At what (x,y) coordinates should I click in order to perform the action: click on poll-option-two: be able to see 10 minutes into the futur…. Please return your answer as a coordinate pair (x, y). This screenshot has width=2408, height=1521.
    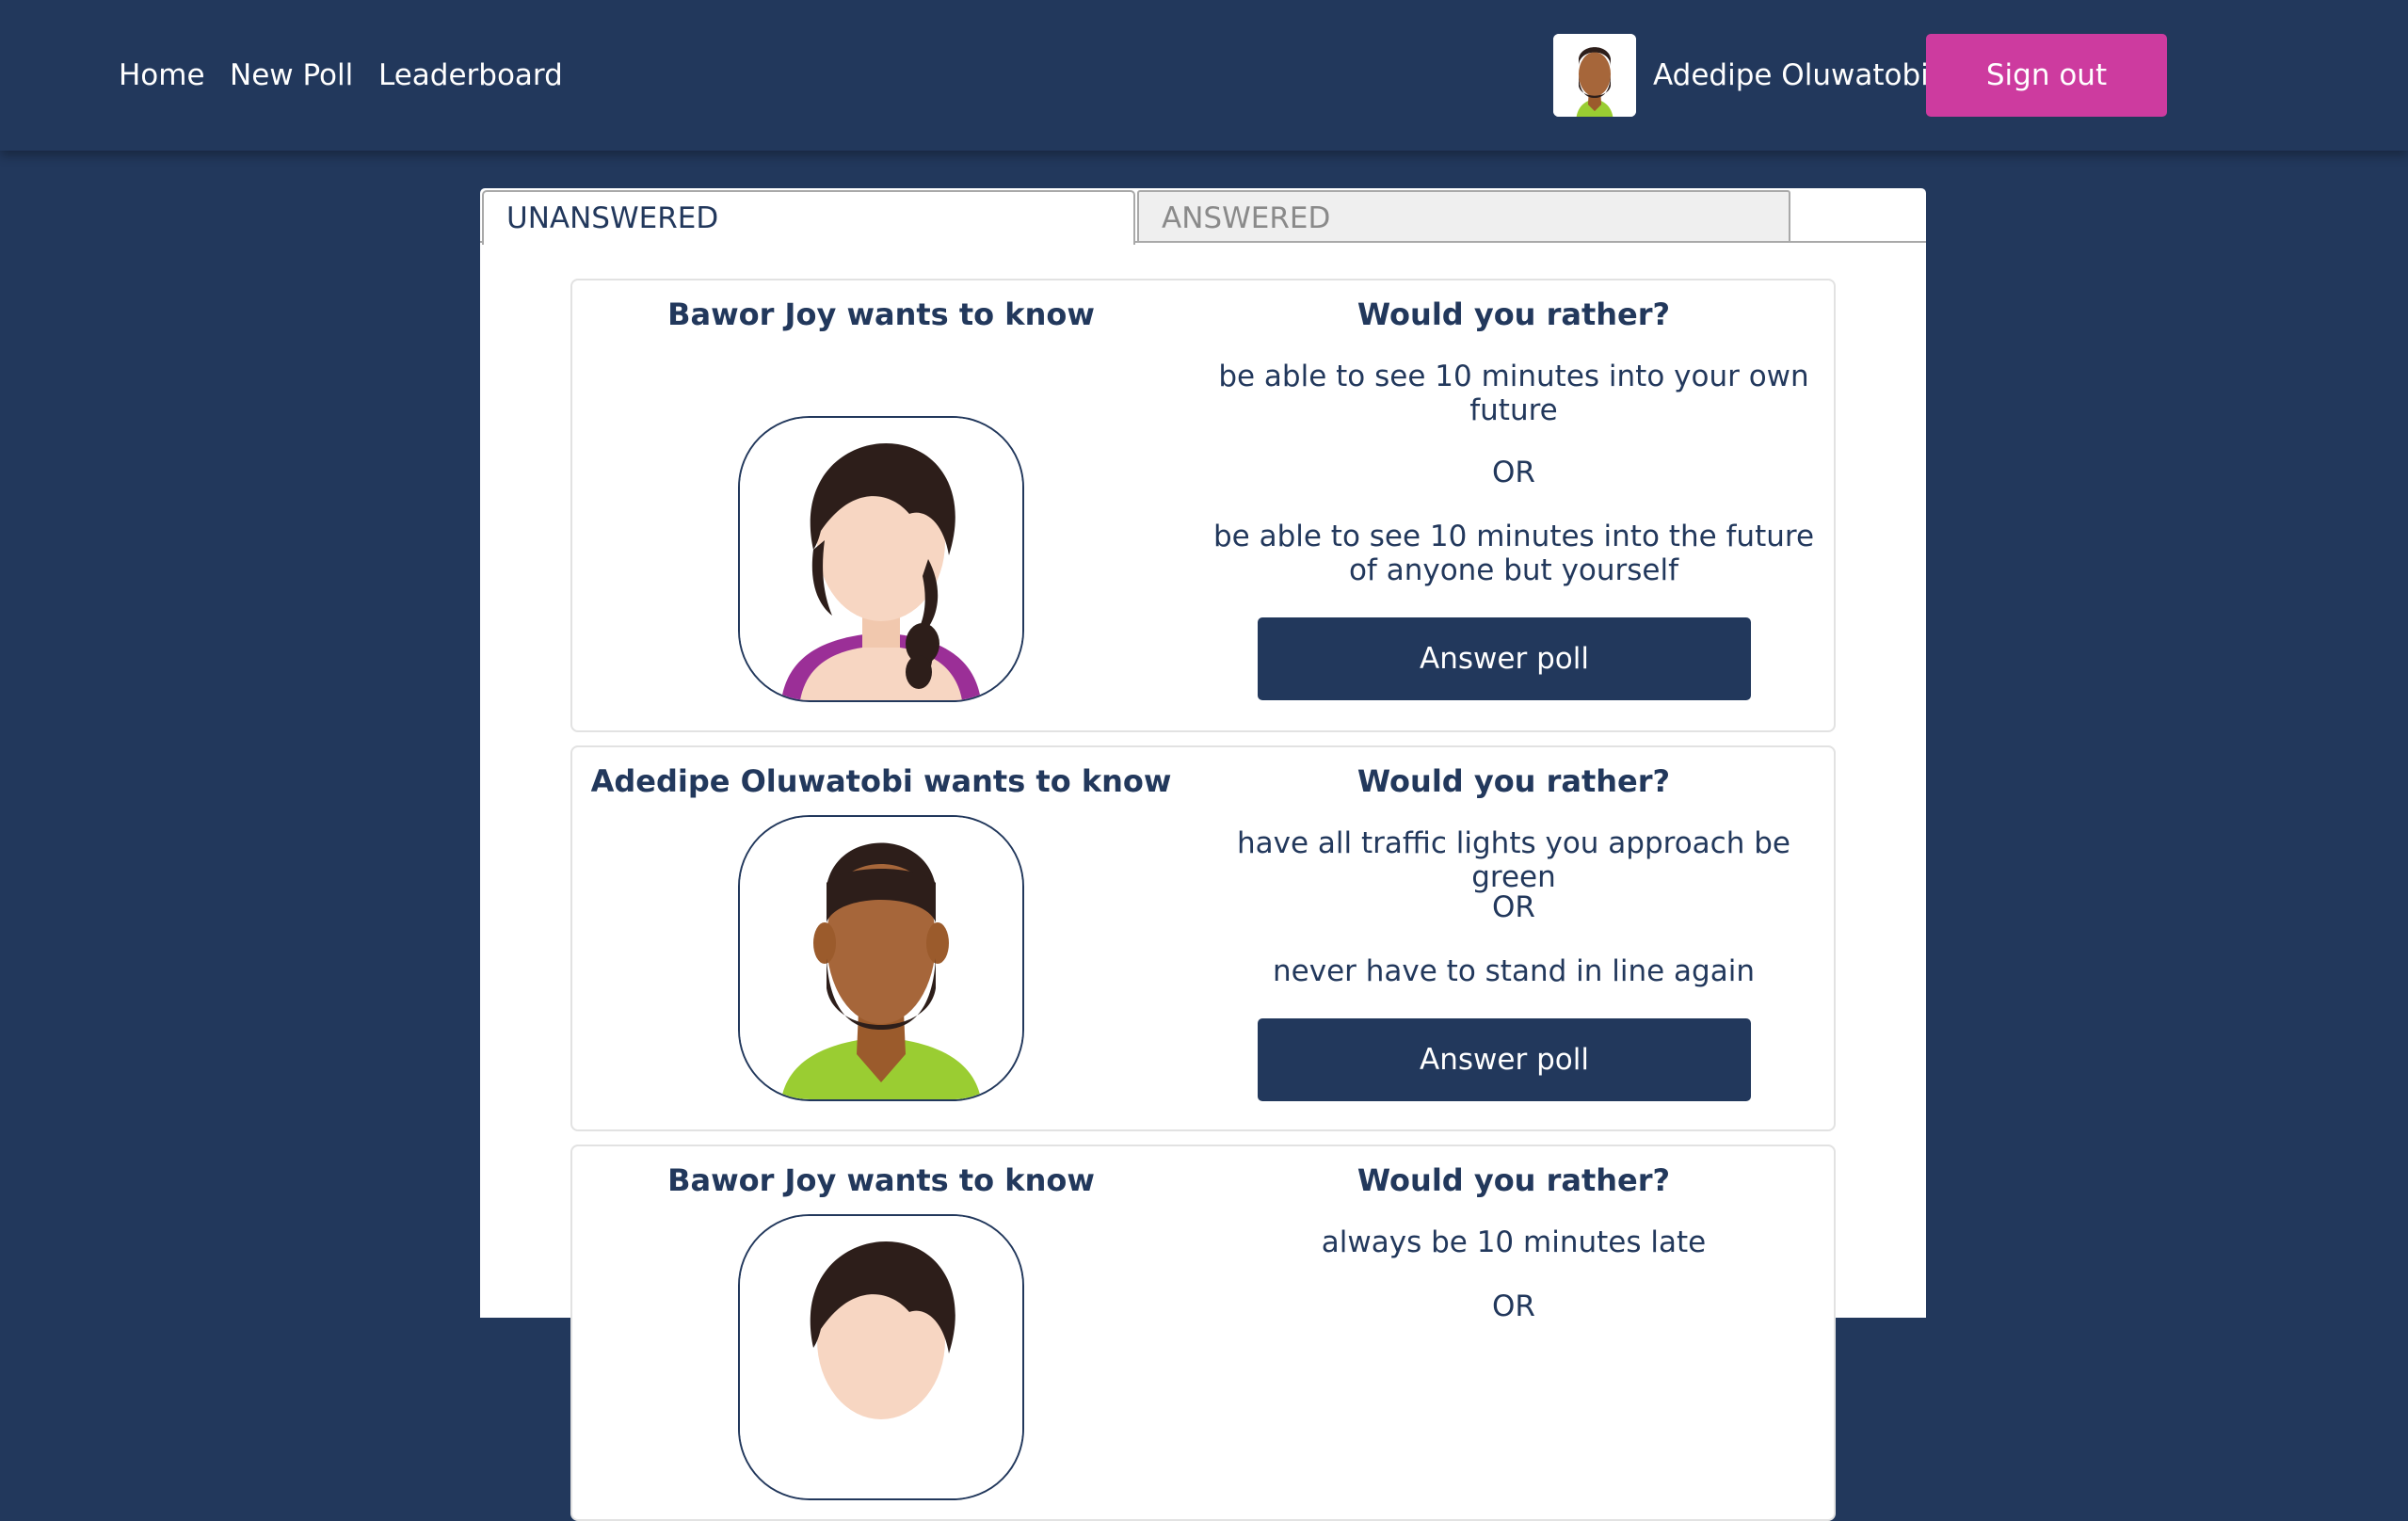
    Looking at the image, I should click on (1513, 553).